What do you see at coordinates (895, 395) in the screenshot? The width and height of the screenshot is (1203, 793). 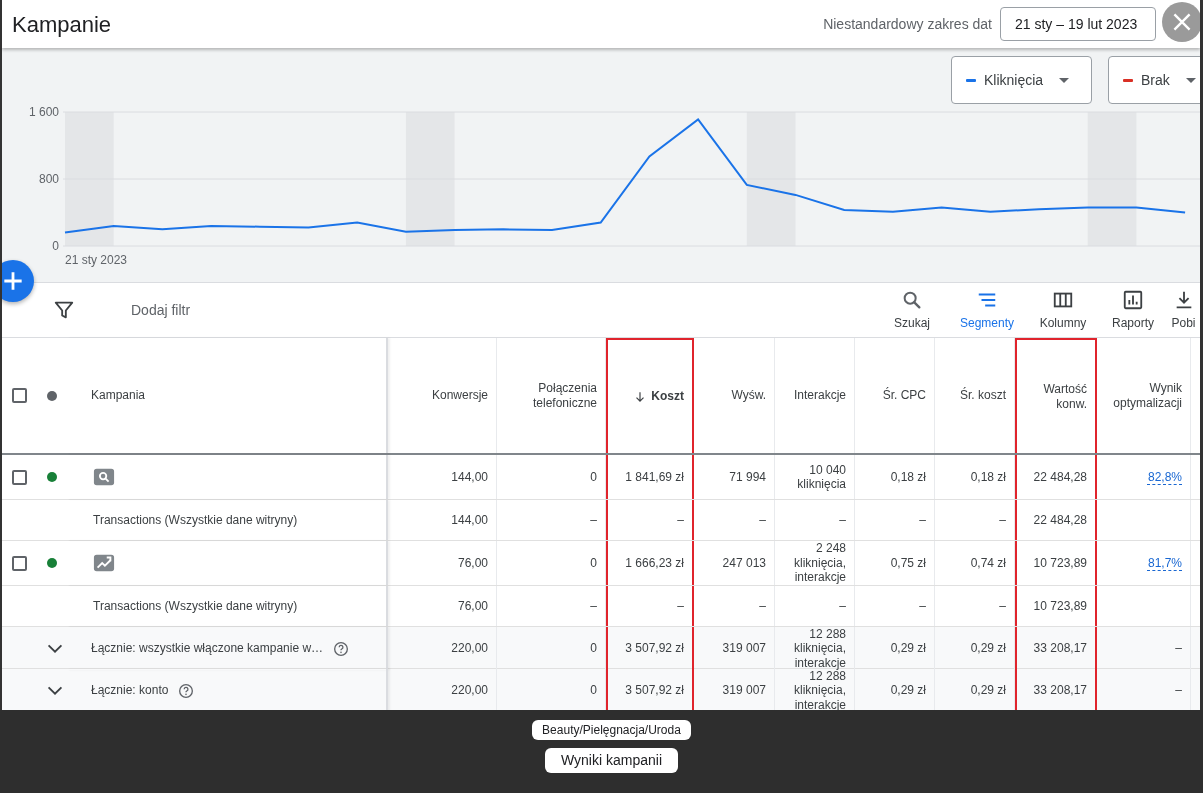 I see `column-header: Śr. CPC` at bounding box center [895, 395].